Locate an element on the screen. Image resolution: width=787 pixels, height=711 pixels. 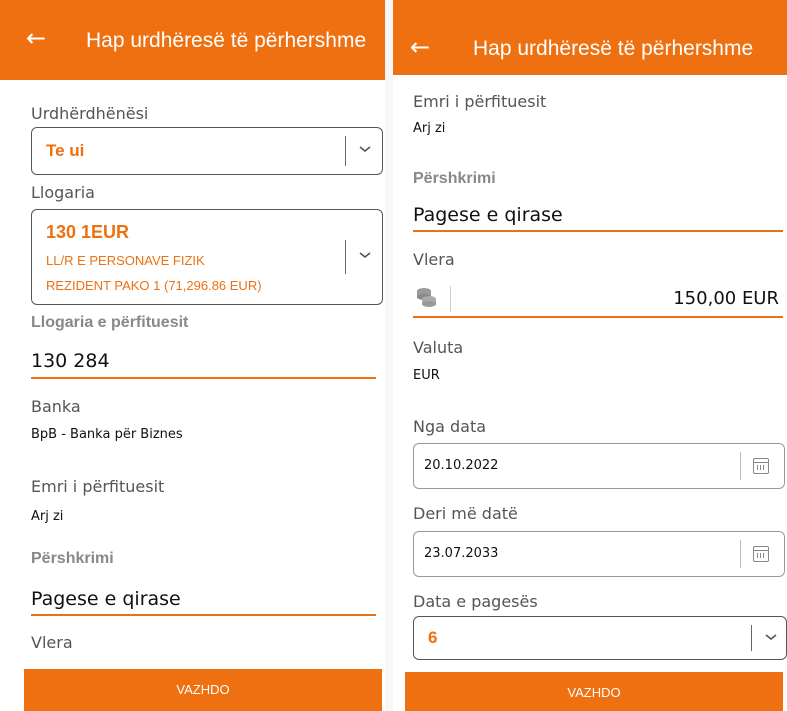
payment-day-label: Data e pagesës is located at coordinates (475, 601).